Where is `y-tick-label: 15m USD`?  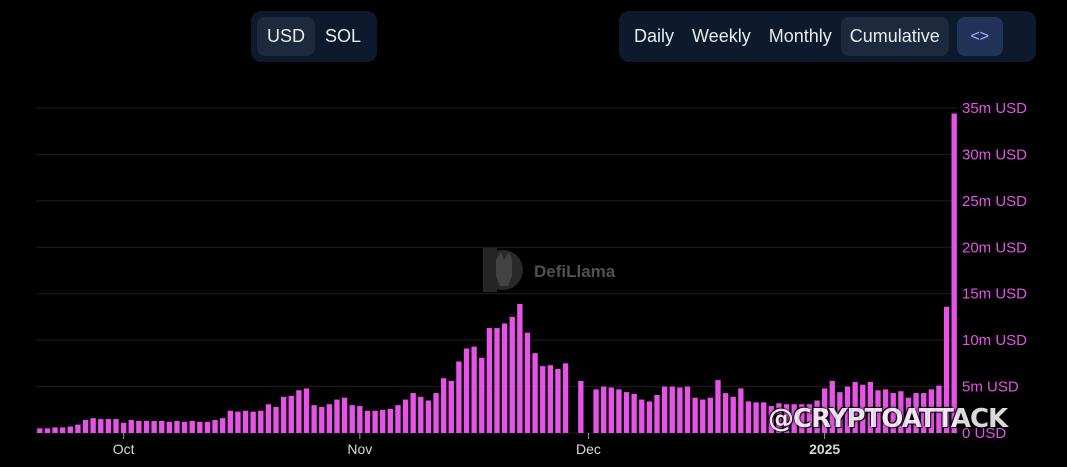 y-tick-label: 15m USD is located at coordinates (994, 294).